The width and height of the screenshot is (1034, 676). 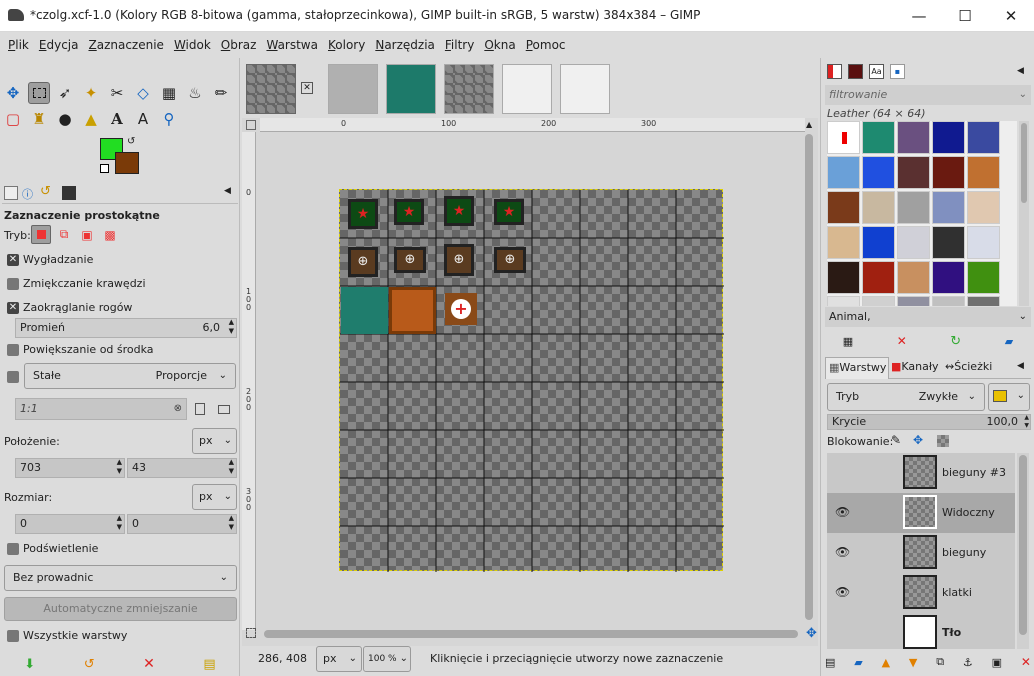 I want to click on minimize-button: —, so click(x=919, y=16).